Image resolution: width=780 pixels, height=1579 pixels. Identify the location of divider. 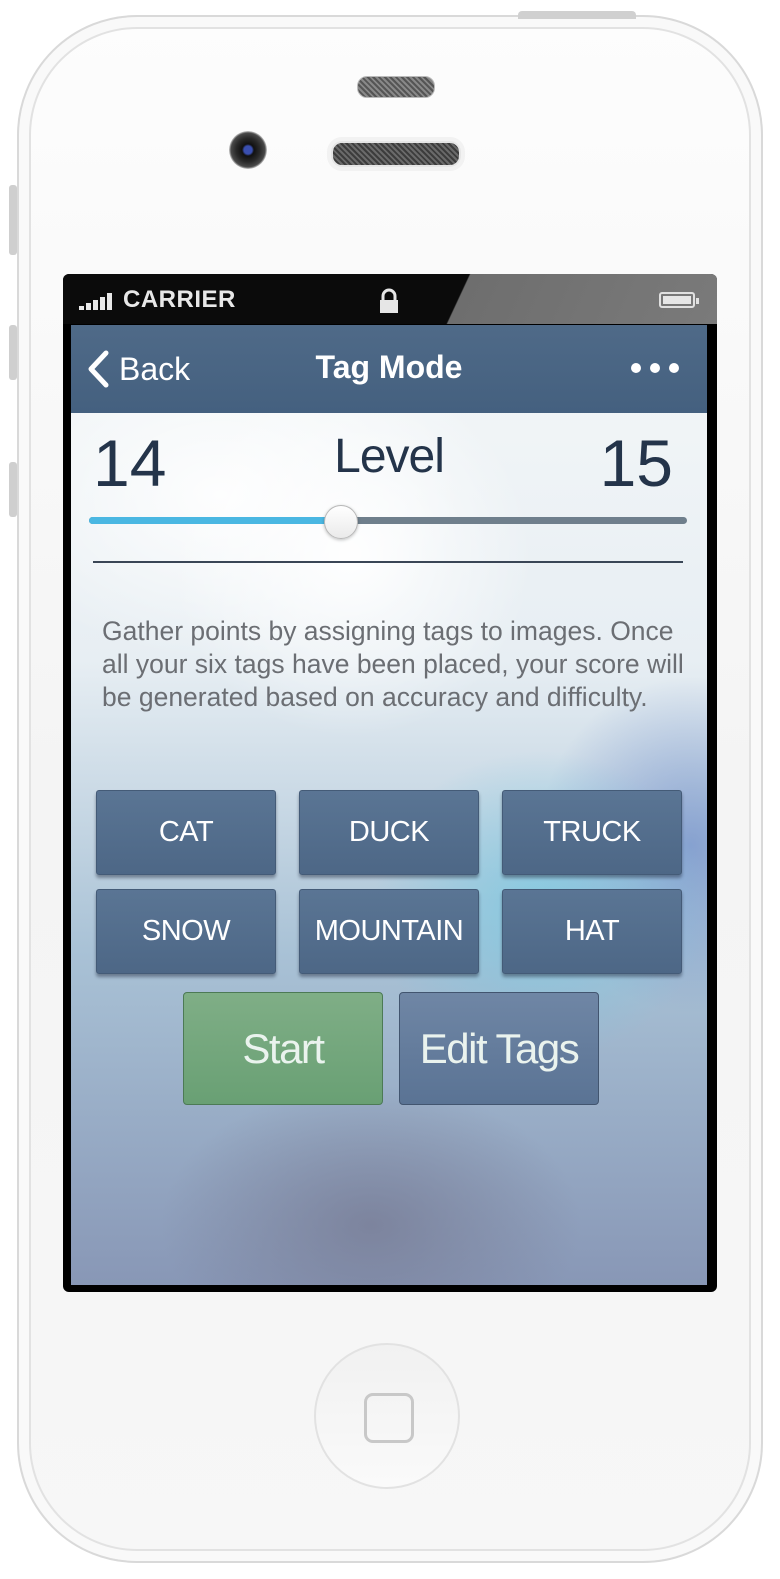
(388, 562).